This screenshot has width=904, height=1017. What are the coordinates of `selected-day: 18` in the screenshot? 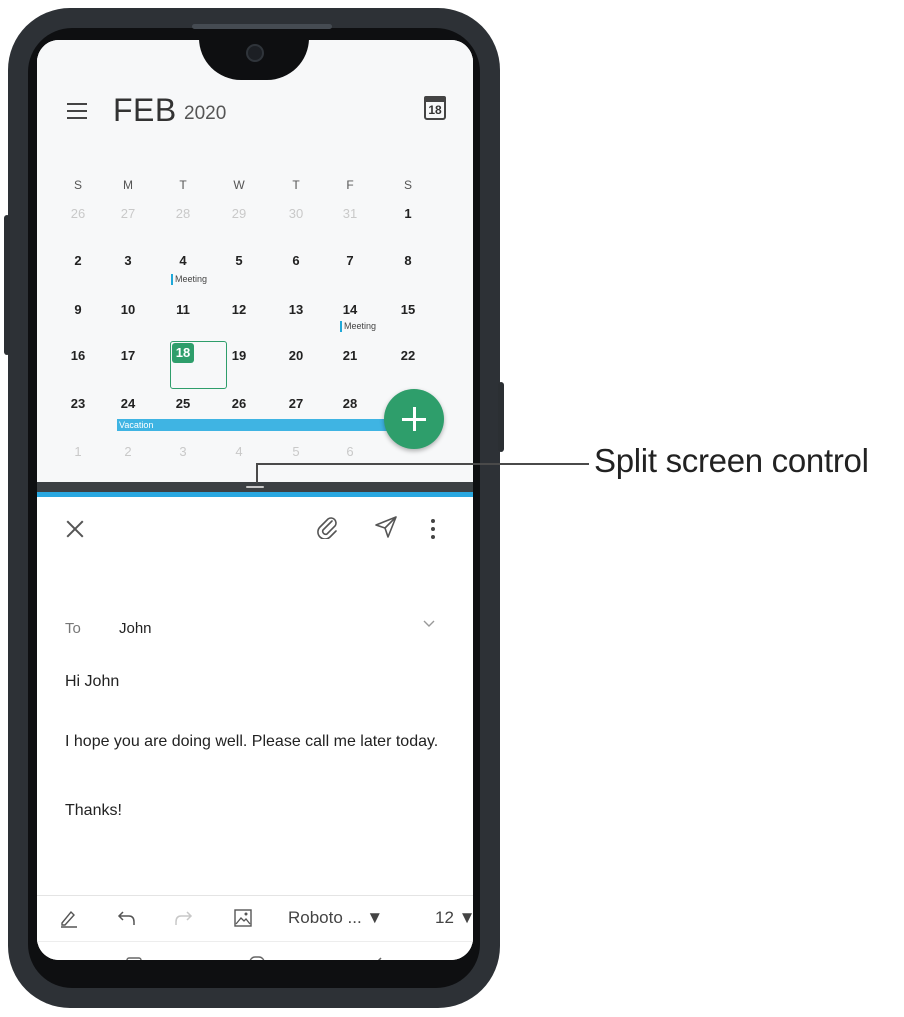 It's located at (183, 353).